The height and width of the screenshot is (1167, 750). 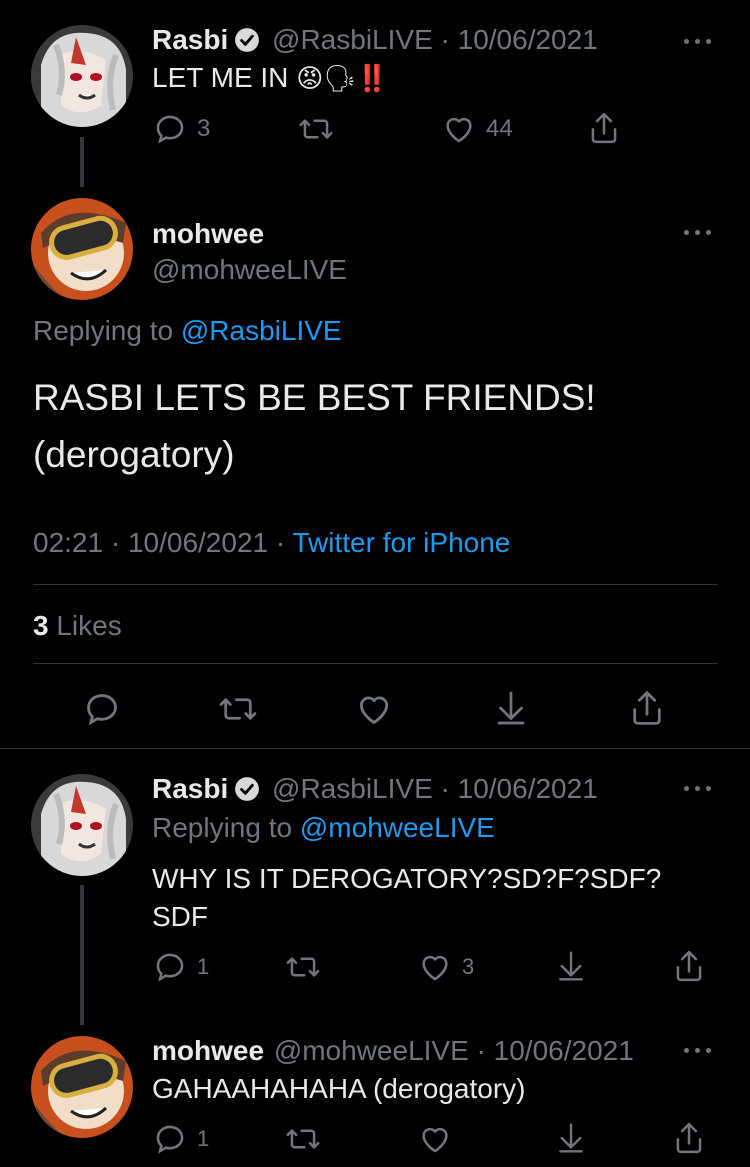 I want to click on emoji: 😡🗣‼️, so click(x=342, y=78).